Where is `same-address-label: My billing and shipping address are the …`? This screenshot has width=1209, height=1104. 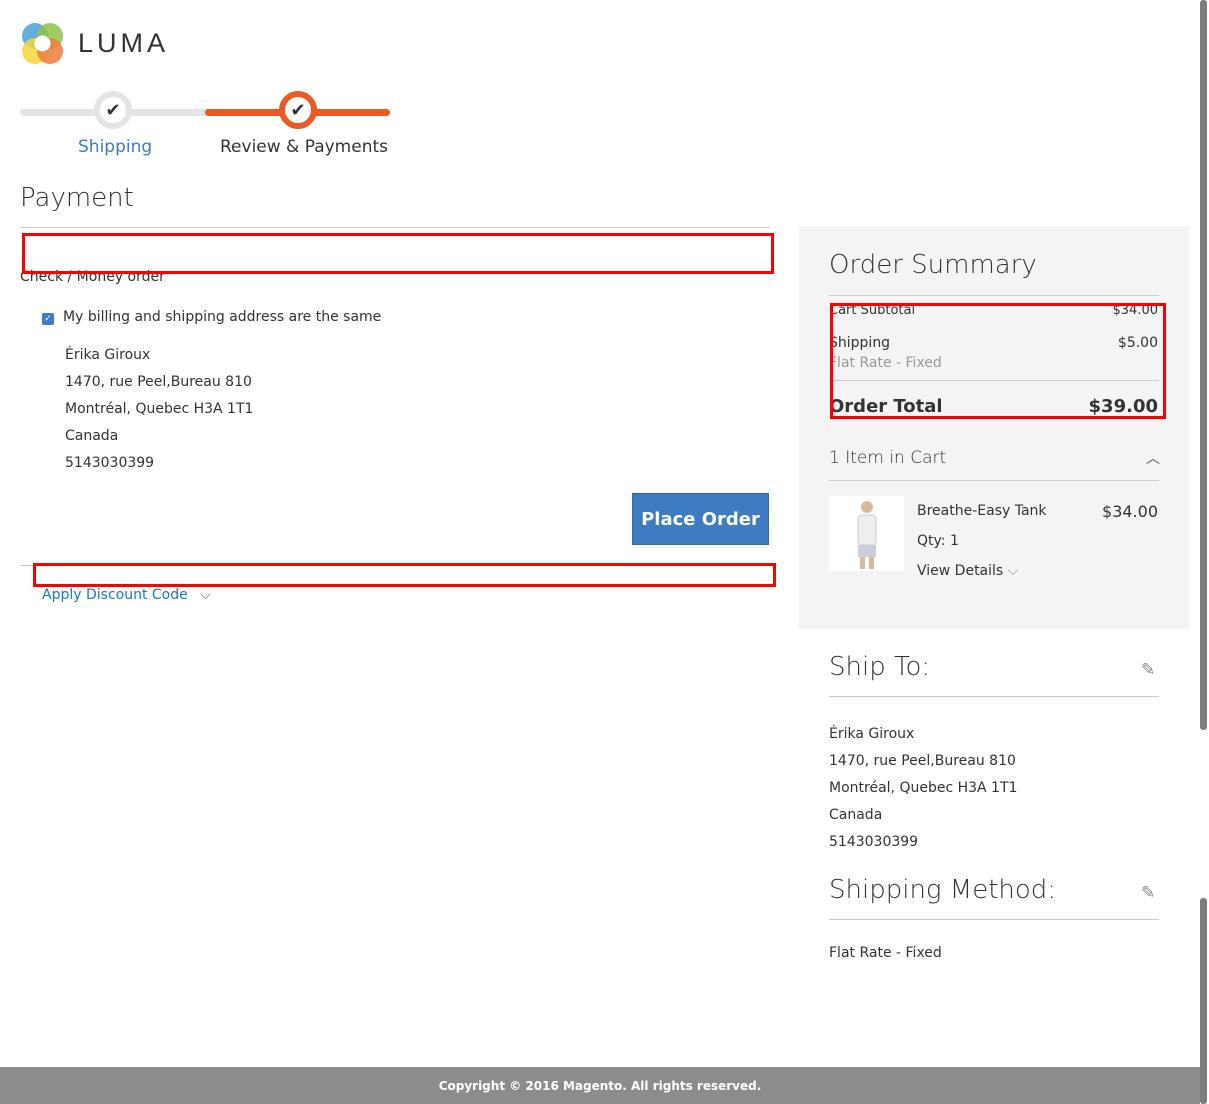 same-address-label: My billing and shipping address are the … is located at coordinates (222, 317).